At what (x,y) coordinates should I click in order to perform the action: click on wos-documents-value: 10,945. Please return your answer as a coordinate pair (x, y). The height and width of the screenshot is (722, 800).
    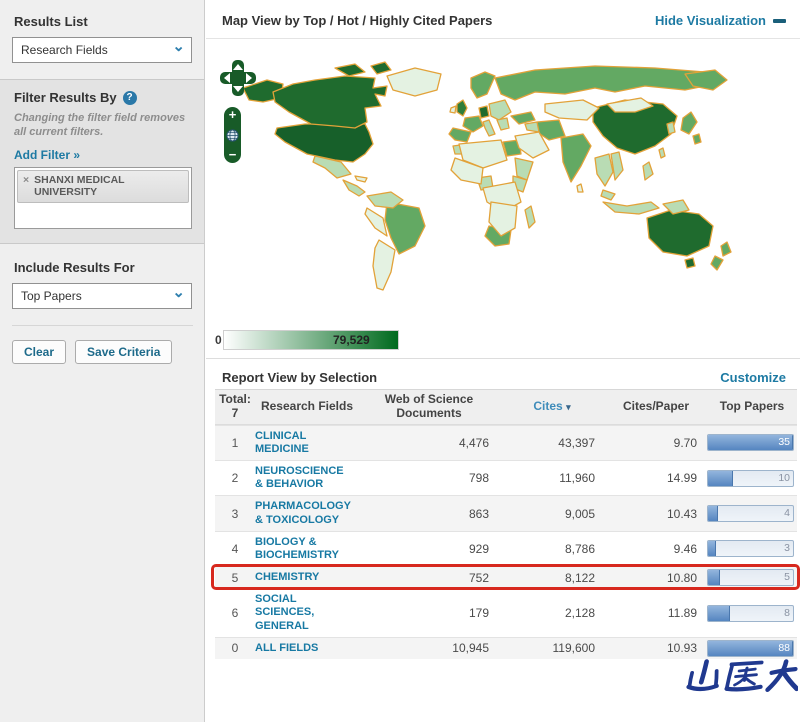
    Looking at the image, I should click on (470, 648).